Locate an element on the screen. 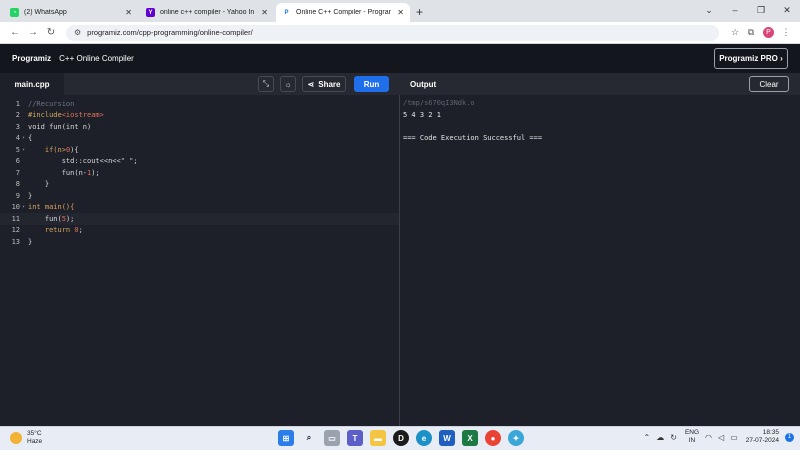 This screenshot has width=800, height=450. dell-icon: D is located at coordinates (401, 438).